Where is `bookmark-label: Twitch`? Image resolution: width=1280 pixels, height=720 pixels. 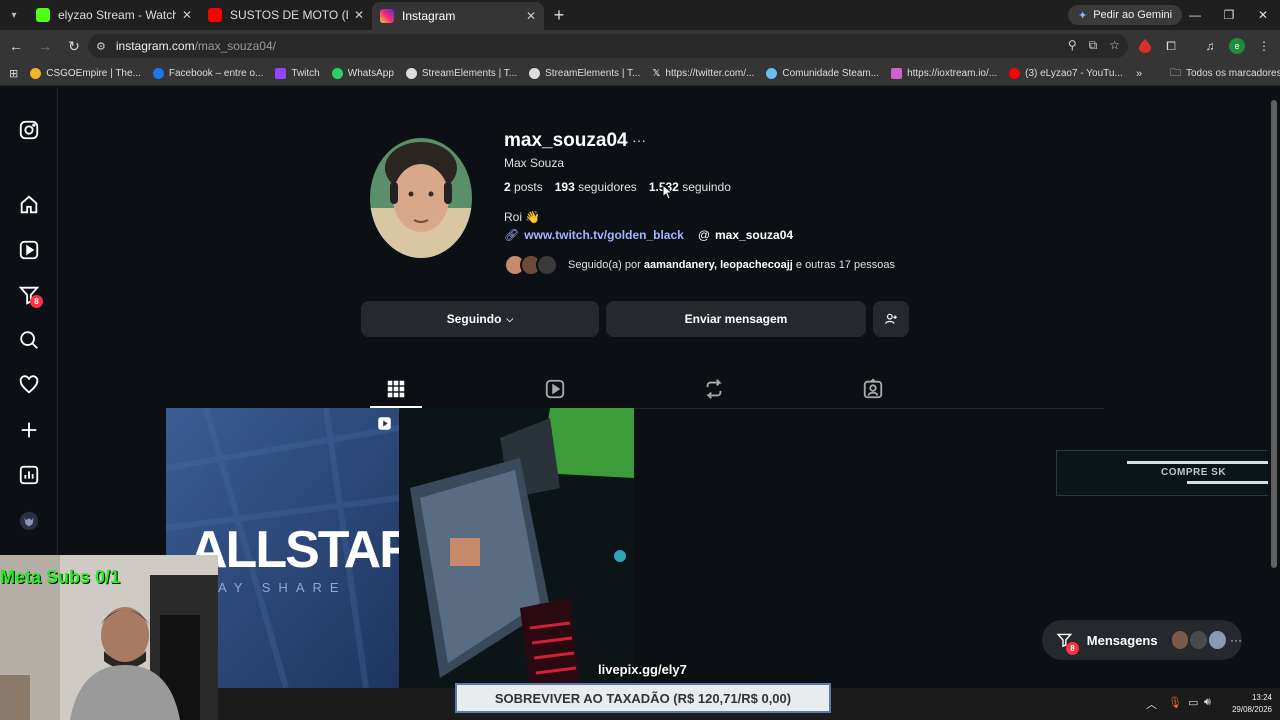
bookmark-label: Twitch is located at coordinates (305, 73).